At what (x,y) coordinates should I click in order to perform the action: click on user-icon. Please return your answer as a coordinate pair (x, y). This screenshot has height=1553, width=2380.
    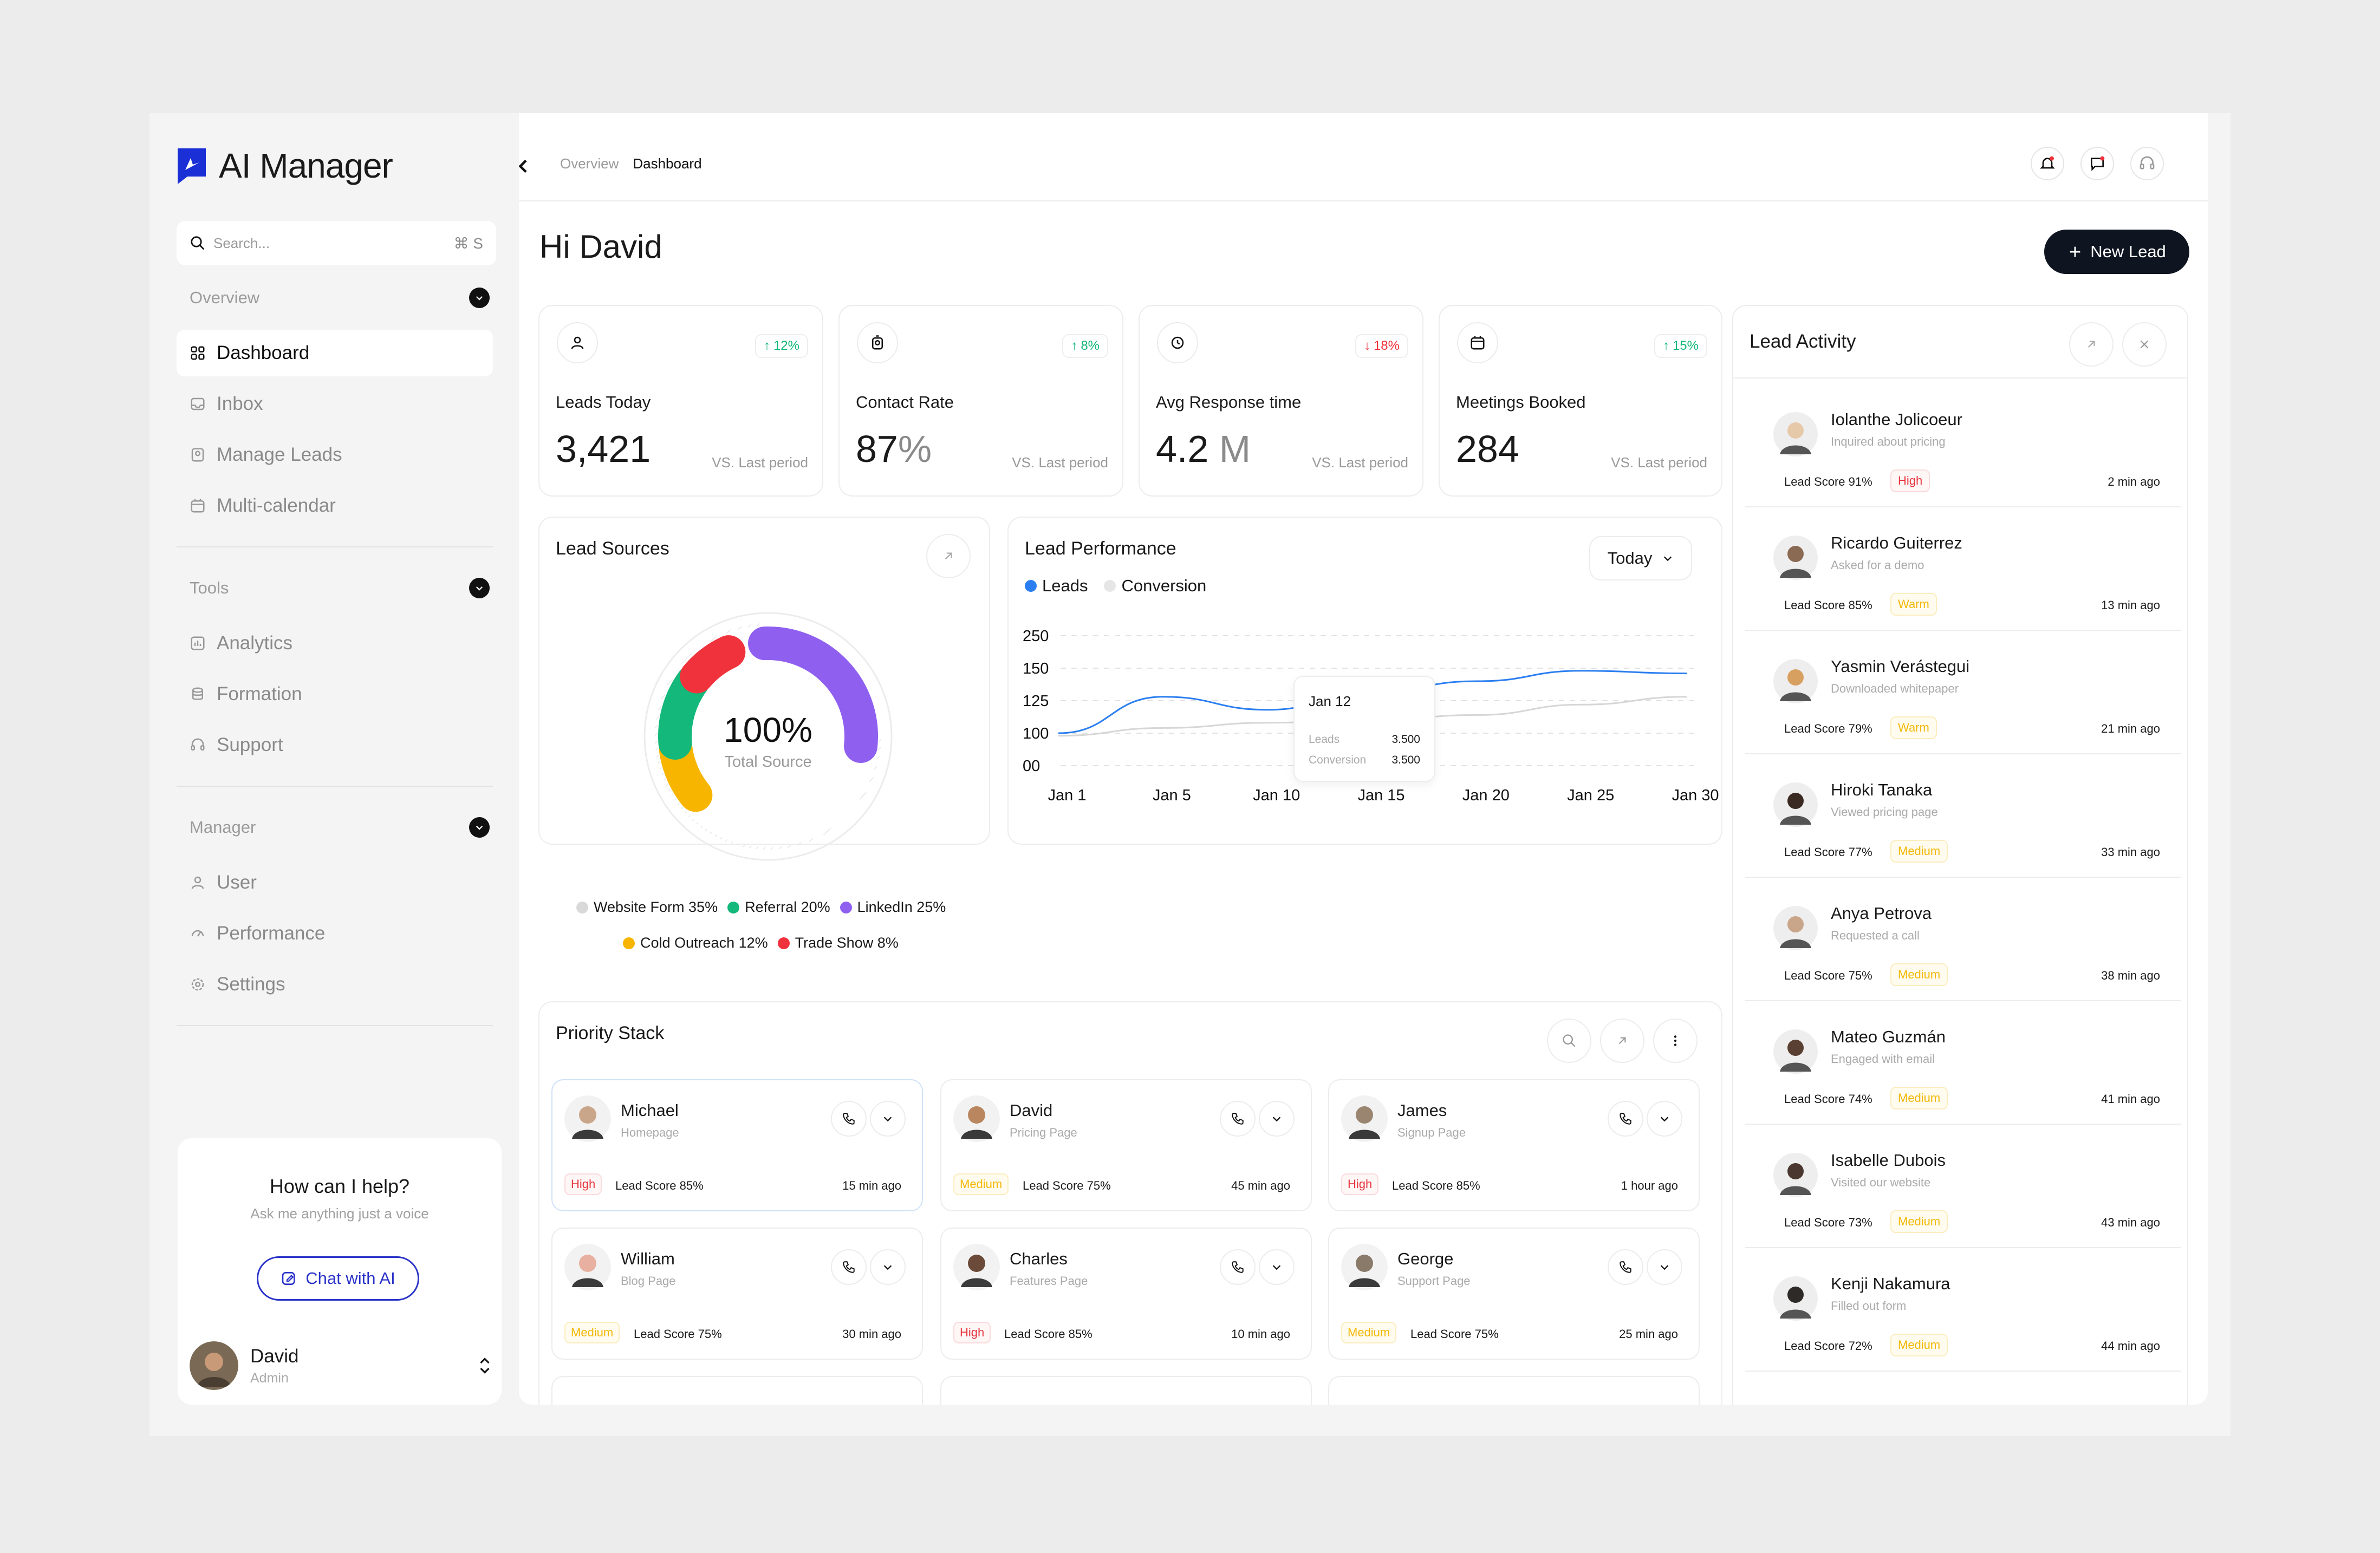
    Looking at the image, I should click on (577, 343).